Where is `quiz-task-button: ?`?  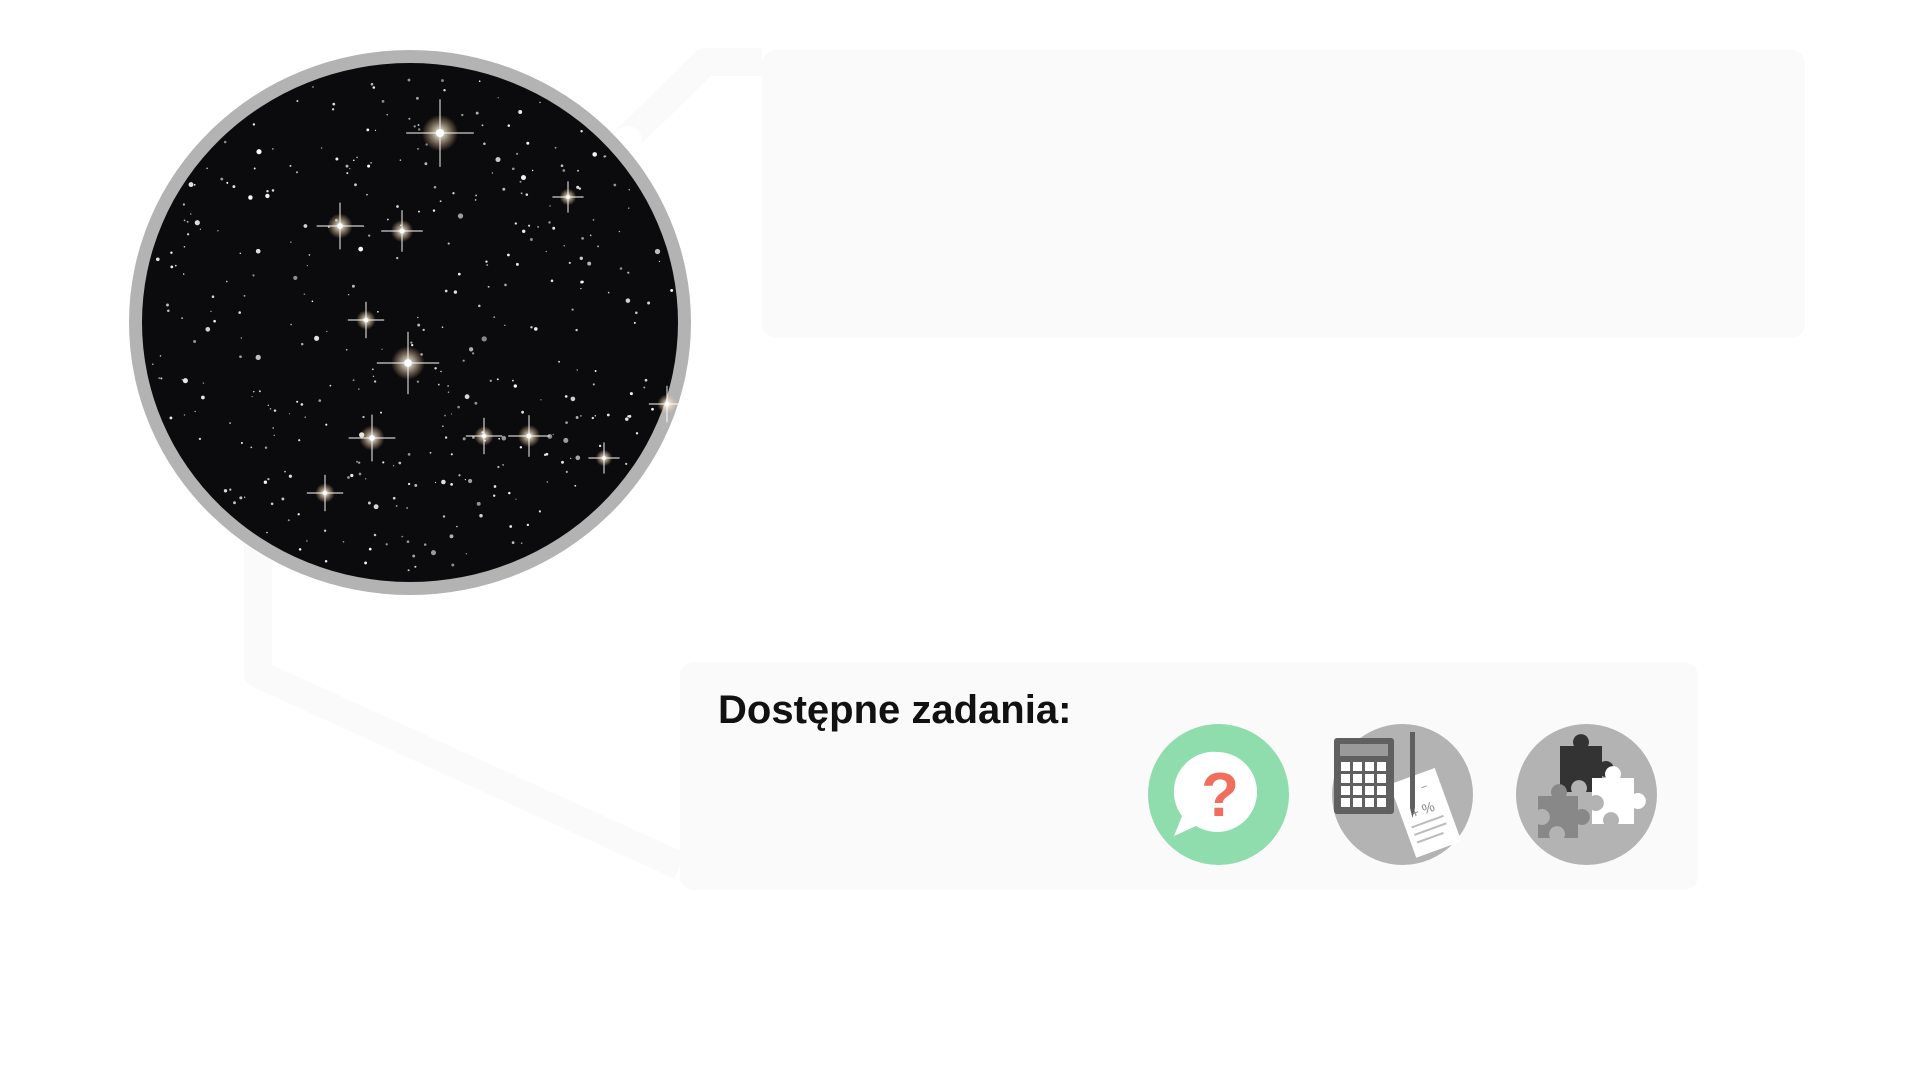 quiz-task-button: ? is located at coordinates (1218, 794).